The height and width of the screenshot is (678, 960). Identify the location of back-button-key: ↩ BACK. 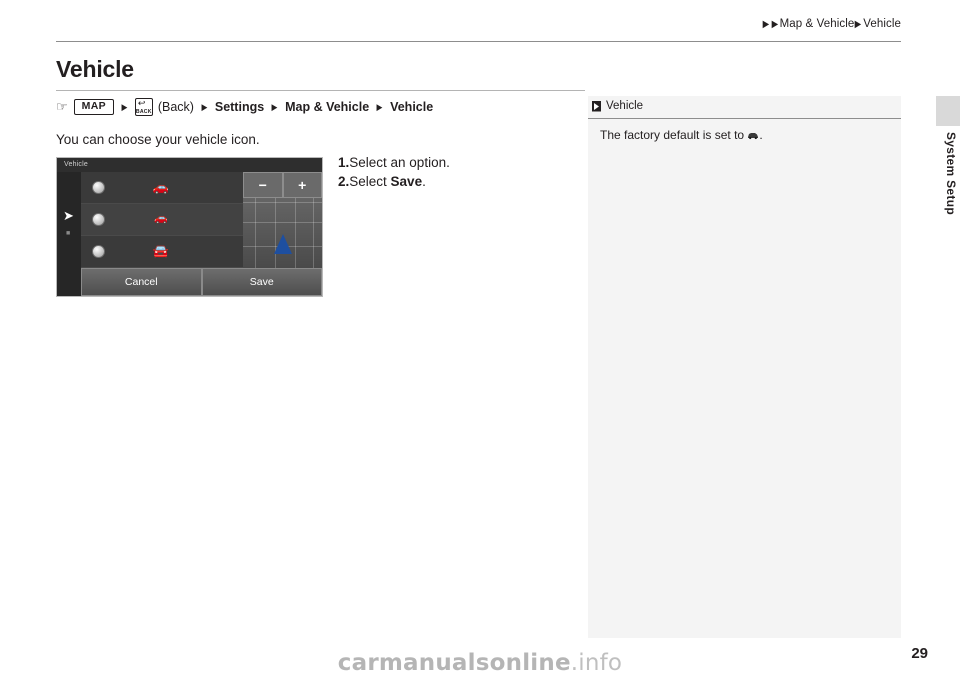
(143, 107).